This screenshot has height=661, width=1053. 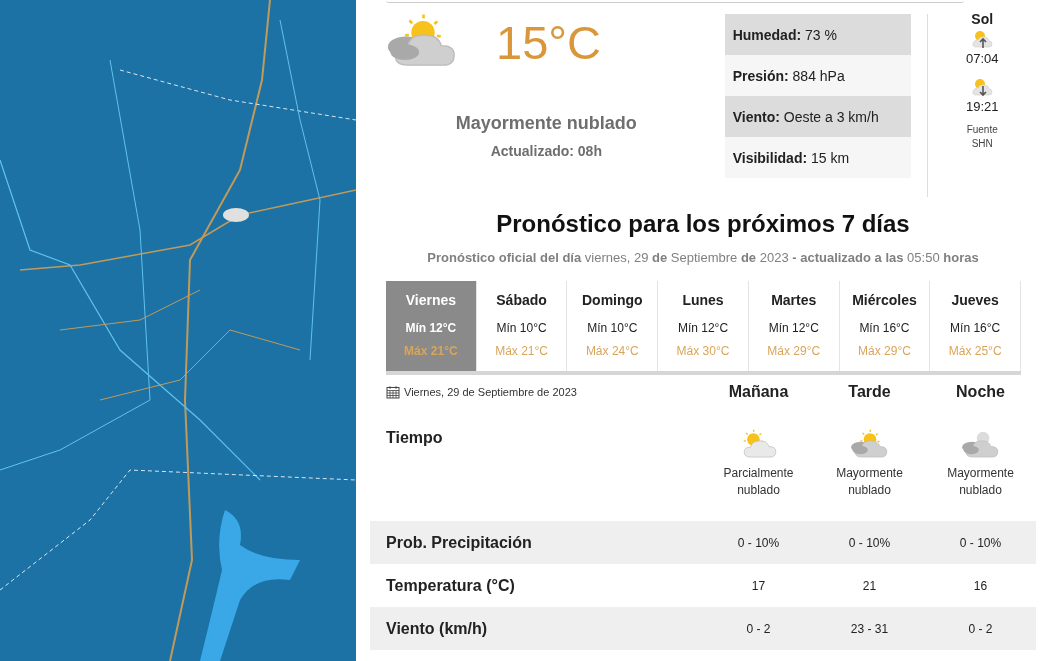 What do you see at coordinates (884, 300) in the screenshot?
I see `day-name: Miércoles` at bounding box center [884, 300].